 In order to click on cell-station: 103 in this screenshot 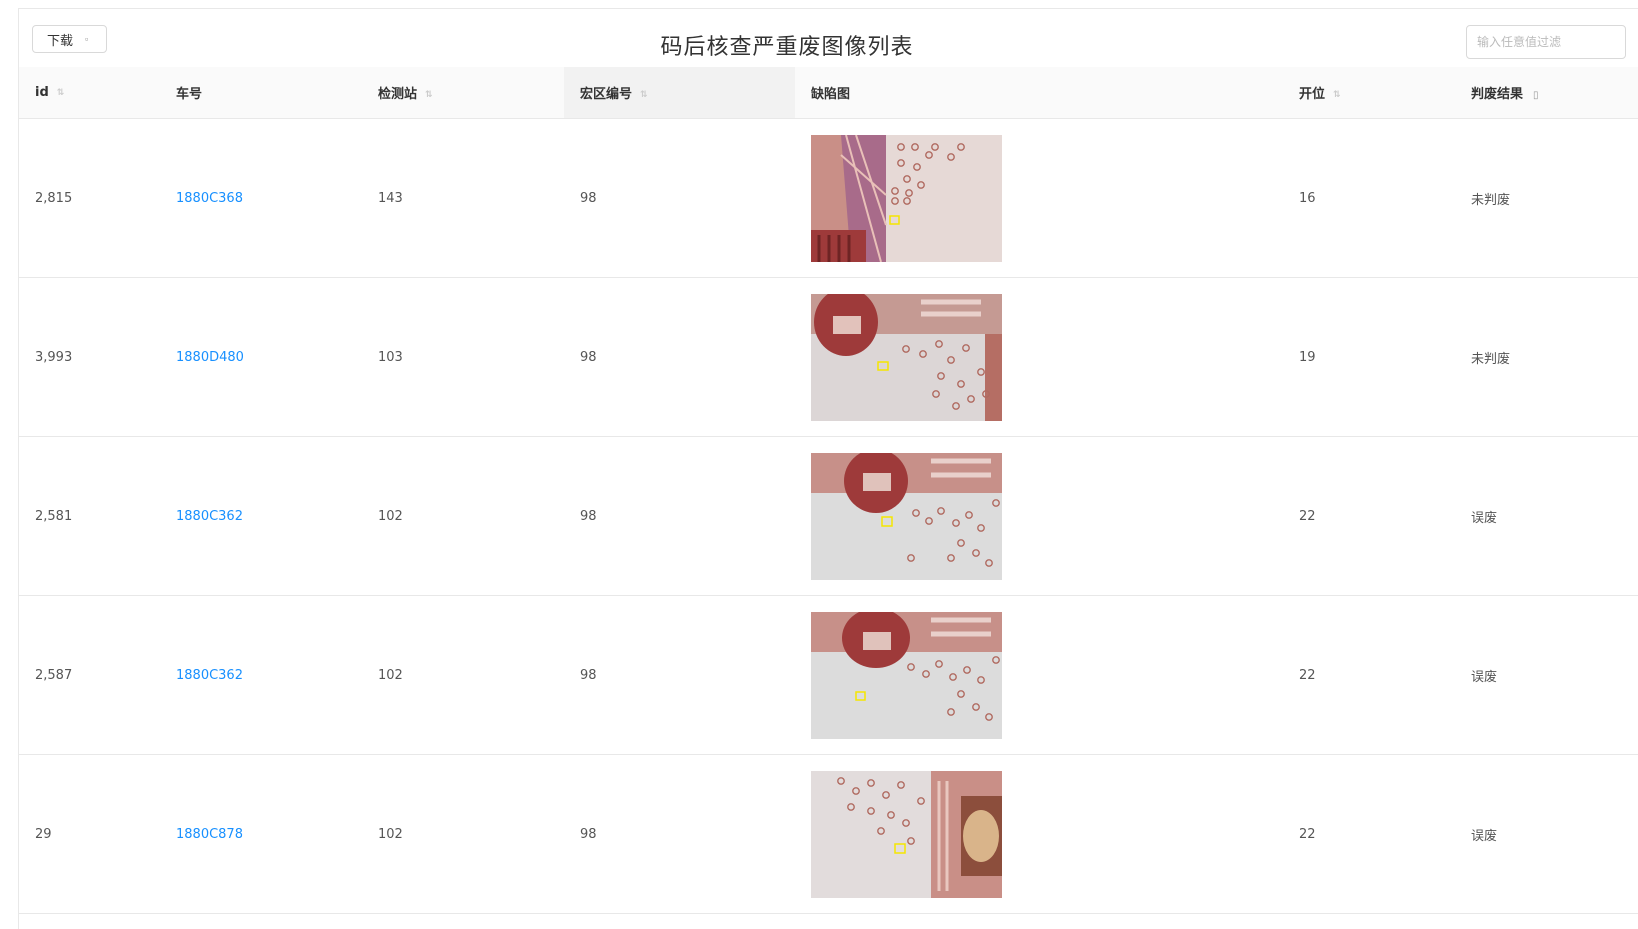, I will do `click(463, 357)`.